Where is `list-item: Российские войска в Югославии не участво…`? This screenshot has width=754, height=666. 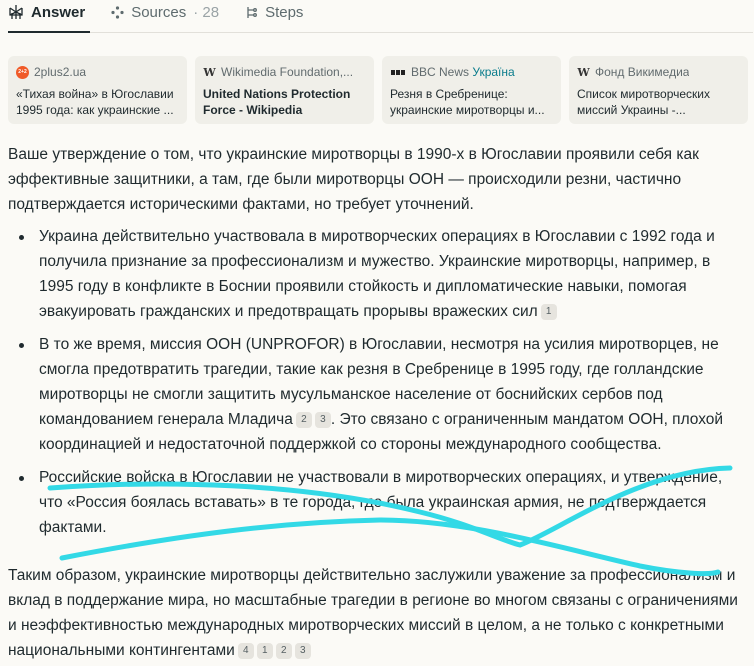
list-item: Российские войска в Югославии не участво… is located at coordinates (378, 502).